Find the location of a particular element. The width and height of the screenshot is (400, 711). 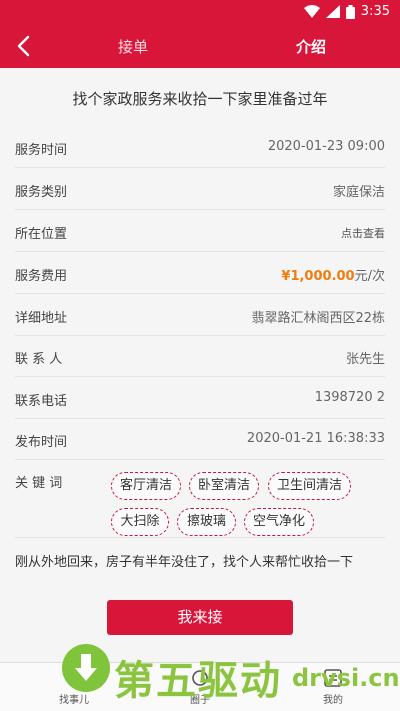

tab-intro: 介绍 is located at coordinates (311, 46).